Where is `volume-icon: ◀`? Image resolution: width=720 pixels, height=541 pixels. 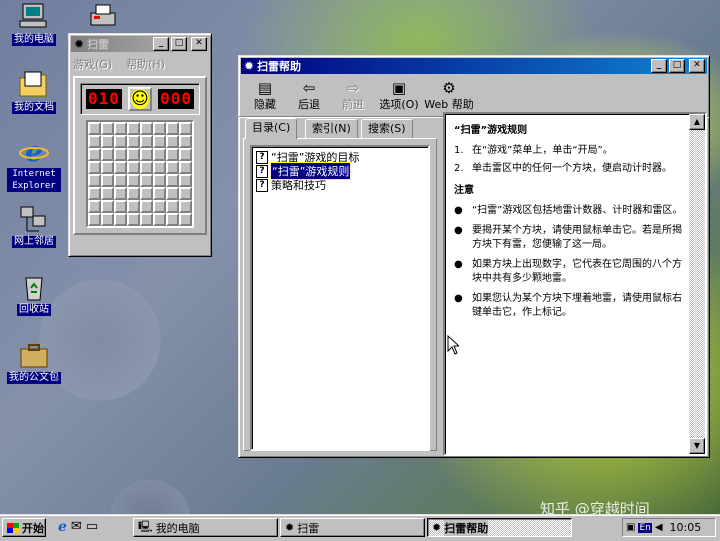 volume-icon: ◀ is located at coordinates (659, 527).